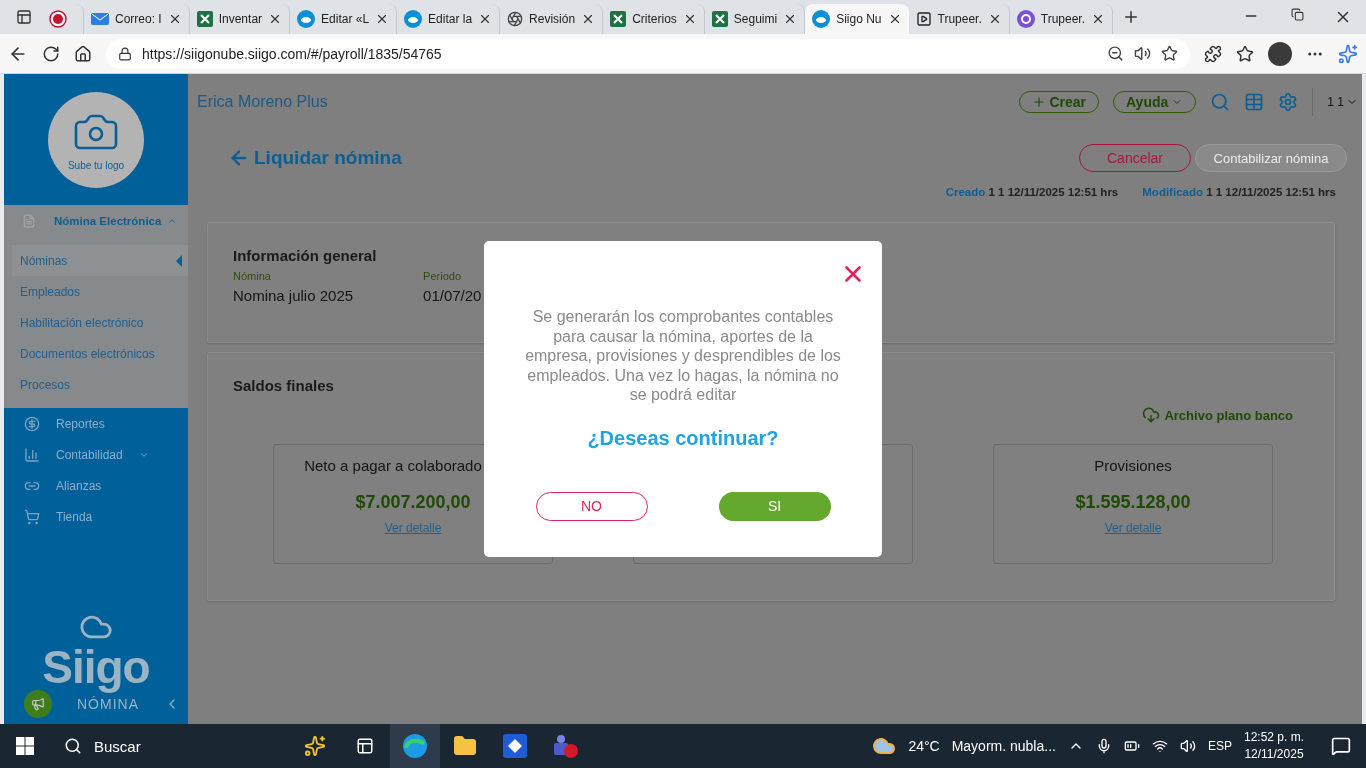 The height and width of the screenshot is (768, 1366). Describe the element at coordinates (924, 746) in the screenshot. I see `temperature: 24°C` at that location.